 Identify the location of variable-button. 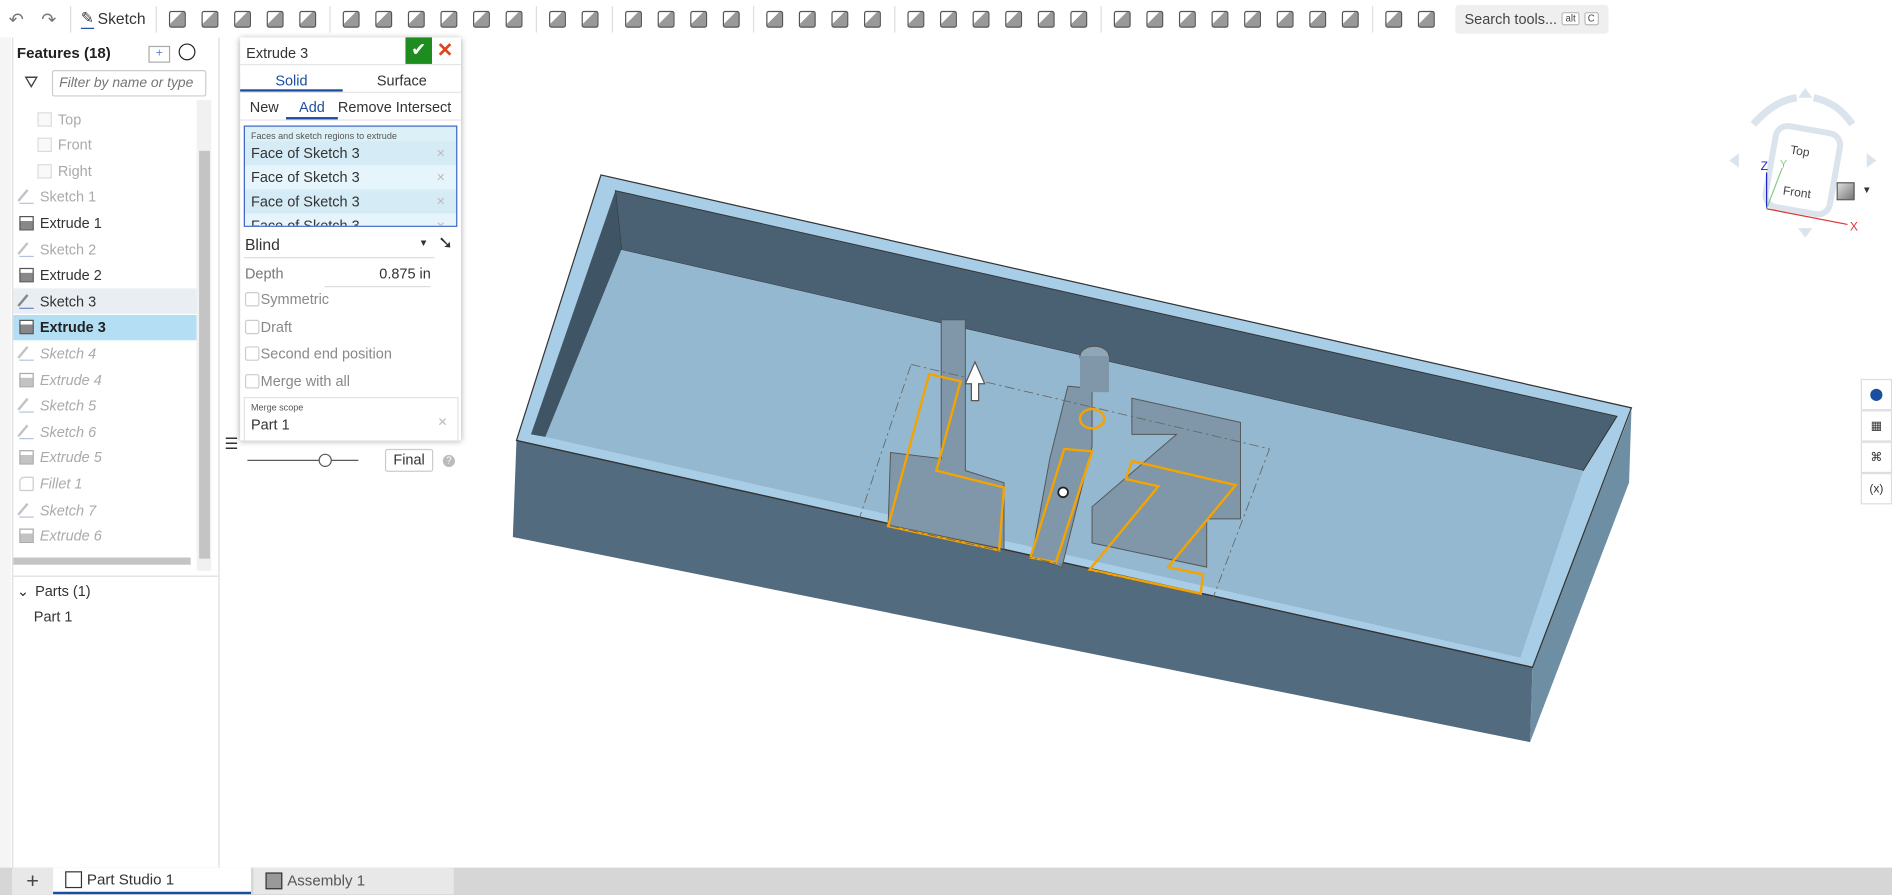
(1046, 18).